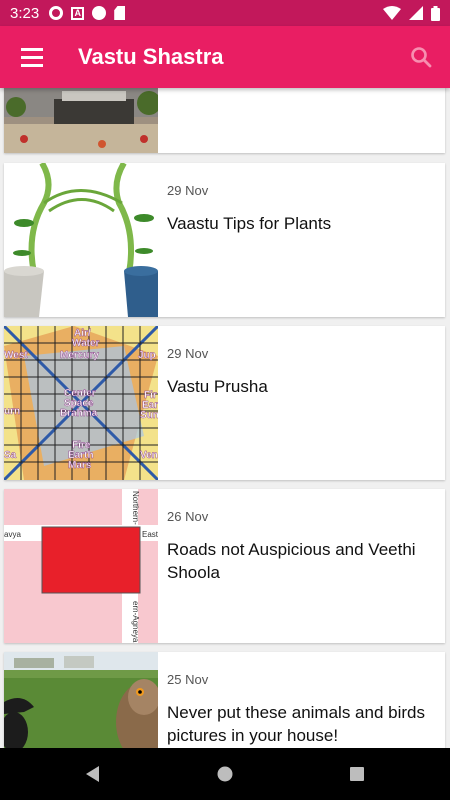 This screenshot has width=450, height=800. I want to click on article-card, so click(224, 120).